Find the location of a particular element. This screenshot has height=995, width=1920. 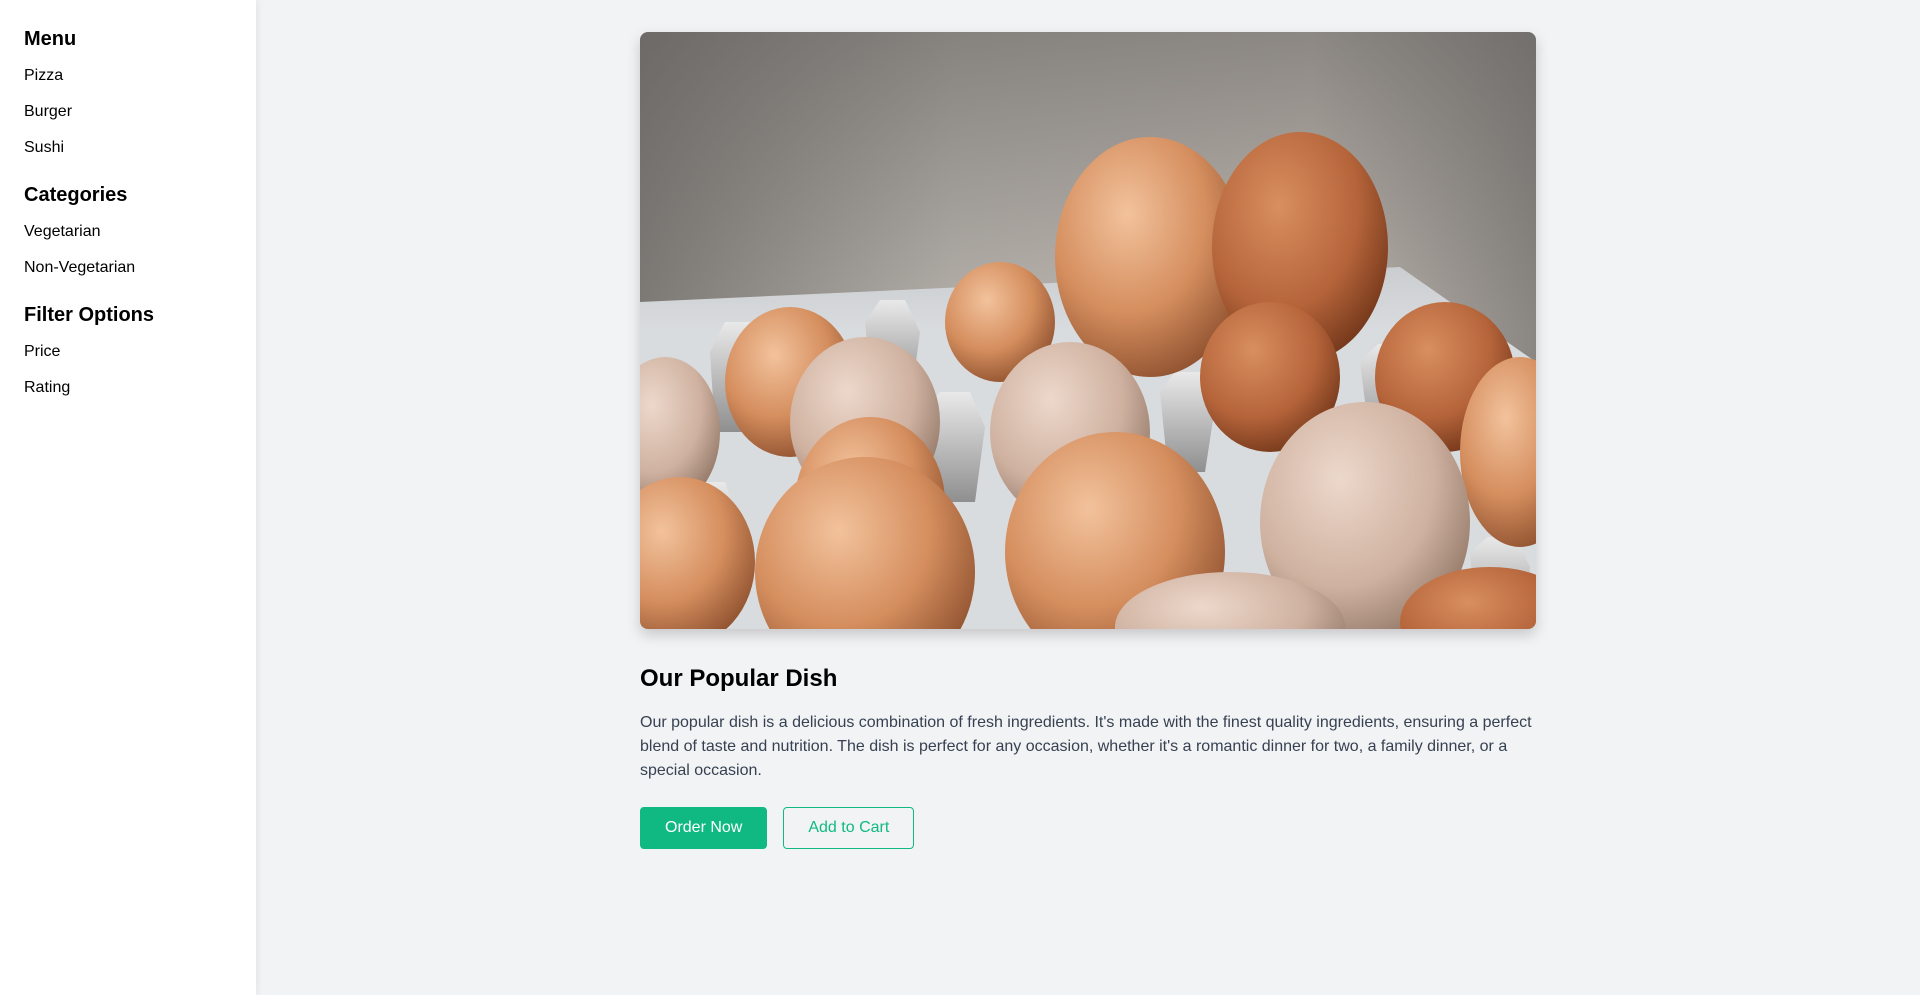

sidebar-item-vegetarian: Vegetarian is located at coordinates (128, 232).